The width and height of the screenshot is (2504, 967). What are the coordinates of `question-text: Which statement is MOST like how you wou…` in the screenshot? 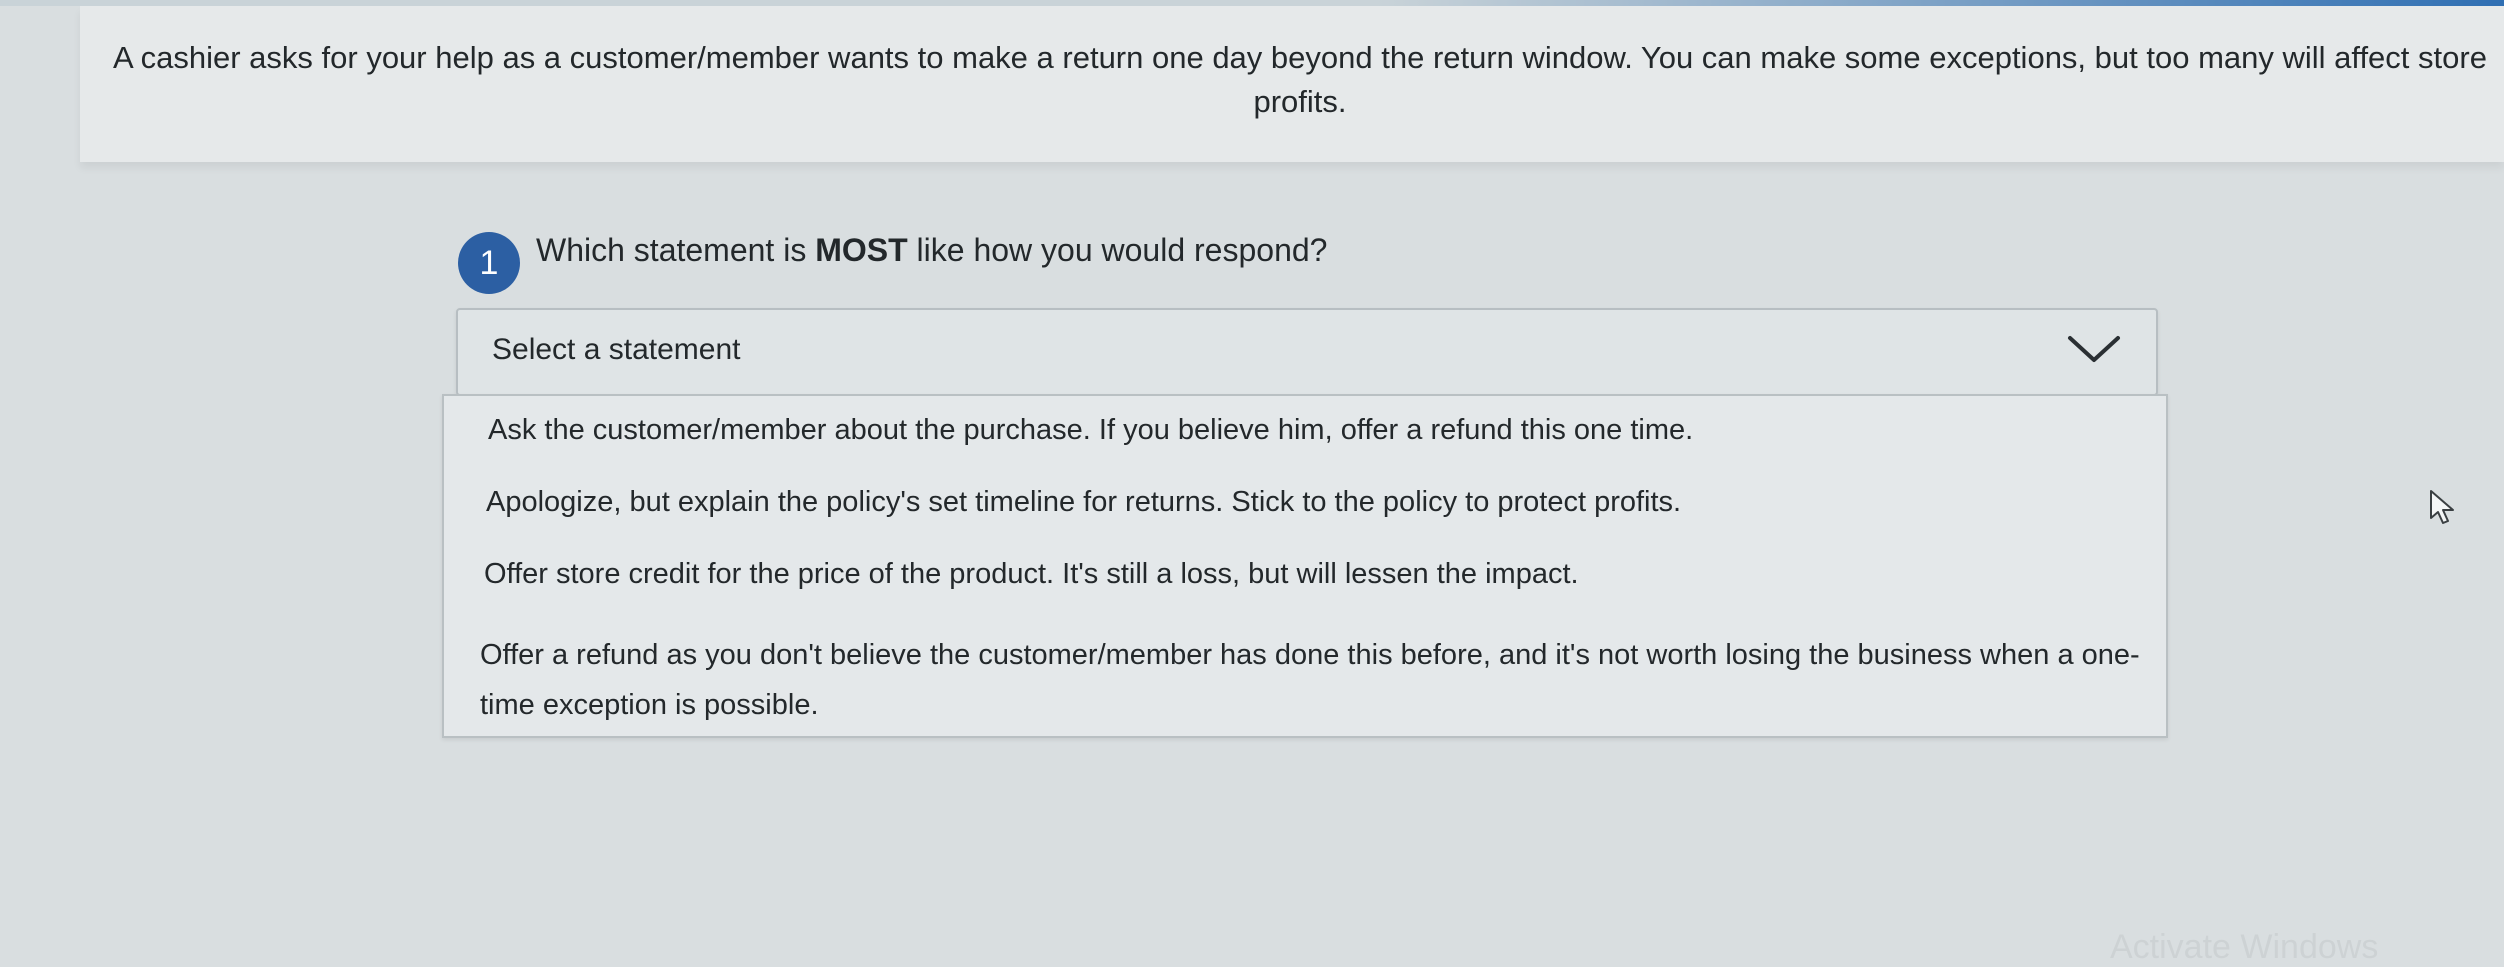 It's located at (931, 250).